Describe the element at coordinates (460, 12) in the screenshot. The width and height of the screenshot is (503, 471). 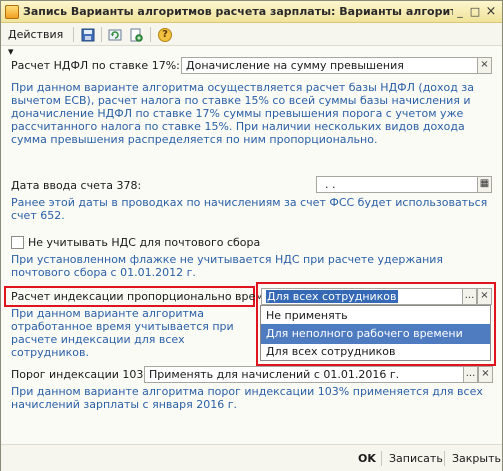
I see `minimize-icon: _` at that location.